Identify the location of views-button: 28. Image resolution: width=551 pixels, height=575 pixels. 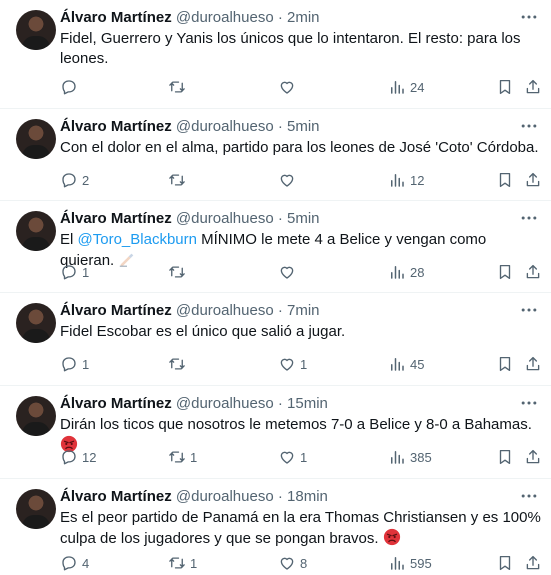
(406, 272).